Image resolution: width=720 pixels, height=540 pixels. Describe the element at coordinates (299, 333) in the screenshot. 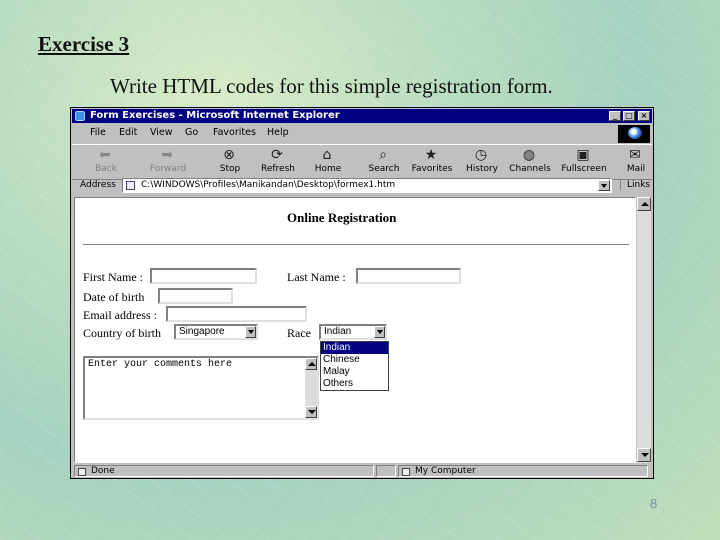

I see `race-label: Race` at that location.